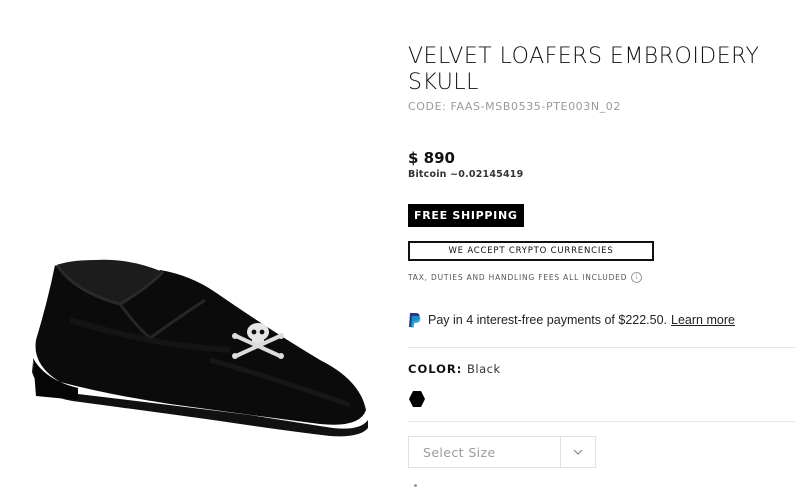 This screenshot has height=492, width=795. I want to click on free-shipping-badge: FREE SHIPPING, so click(466, 215).